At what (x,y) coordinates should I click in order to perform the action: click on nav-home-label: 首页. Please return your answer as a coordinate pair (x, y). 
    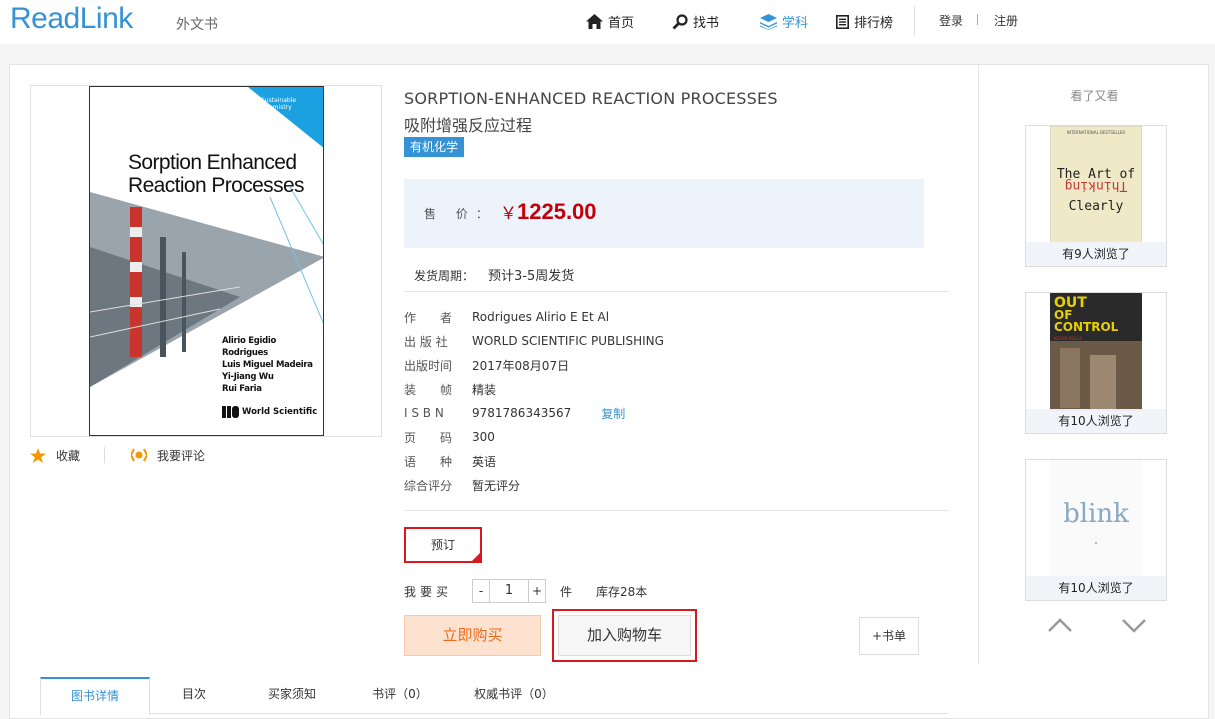
    Looking at the image, I should click on (621, 23).